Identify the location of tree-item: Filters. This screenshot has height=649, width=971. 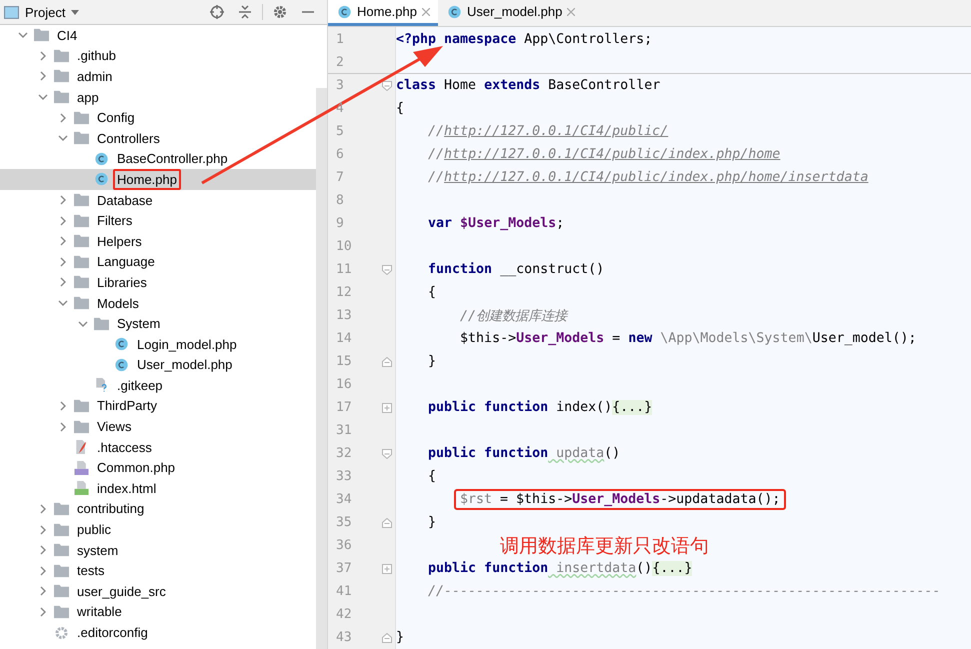
(114, 221).